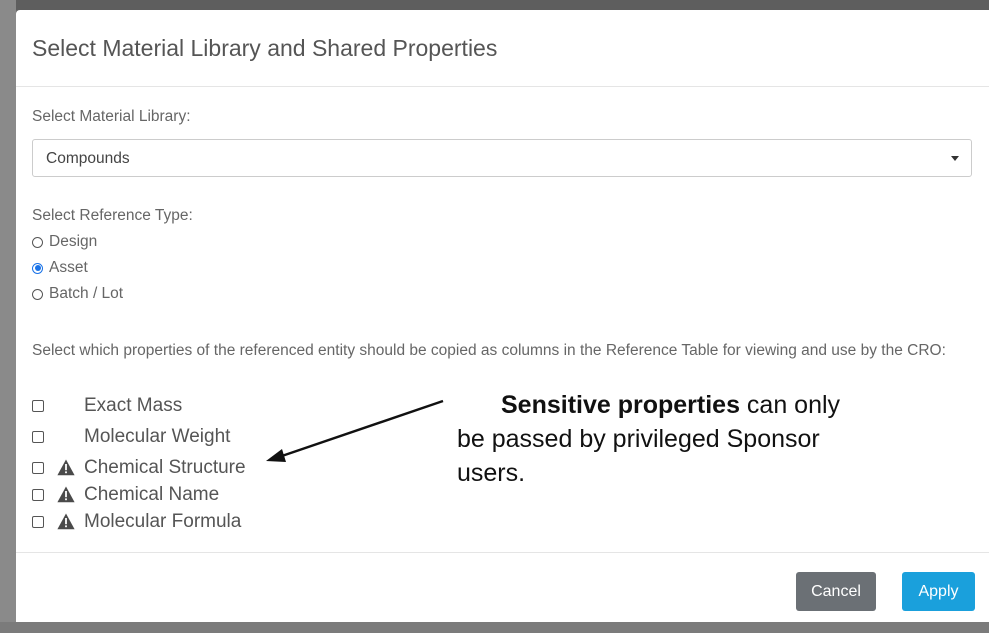  Describe the element at coordinates (955, 158) in the screenshot. I see `caret-down-icon` at that location.